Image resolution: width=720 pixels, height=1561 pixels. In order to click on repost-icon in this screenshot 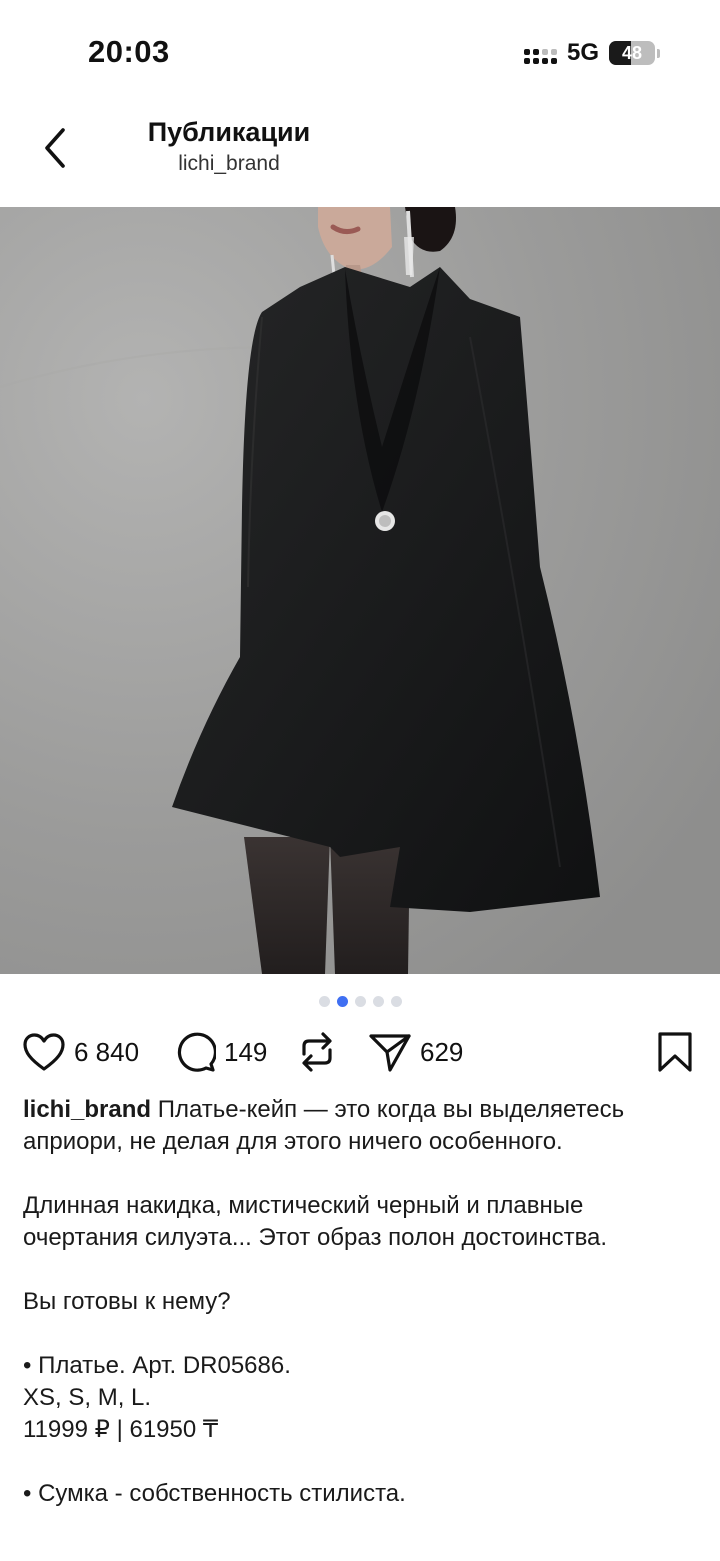, I will do `click(317, 1052)`.